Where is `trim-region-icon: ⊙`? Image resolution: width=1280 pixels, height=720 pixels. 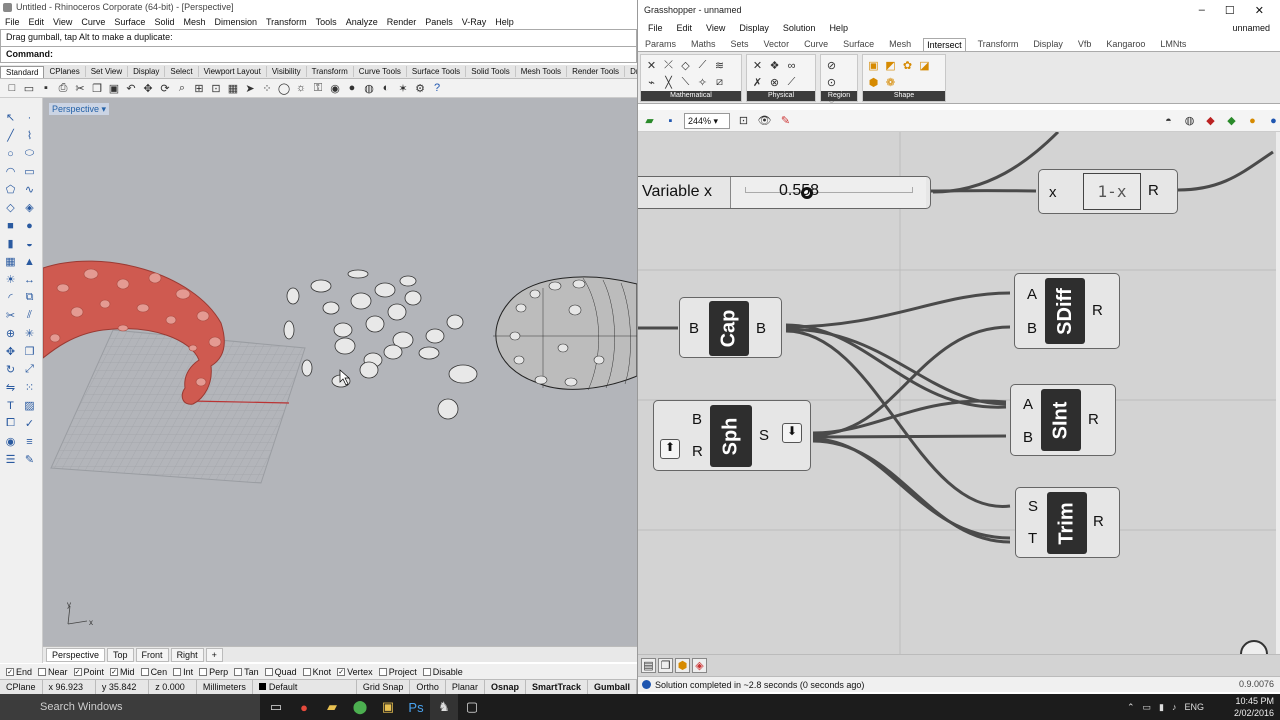 trim-region-icon: ⊙ is located at coordinates (831, 82).